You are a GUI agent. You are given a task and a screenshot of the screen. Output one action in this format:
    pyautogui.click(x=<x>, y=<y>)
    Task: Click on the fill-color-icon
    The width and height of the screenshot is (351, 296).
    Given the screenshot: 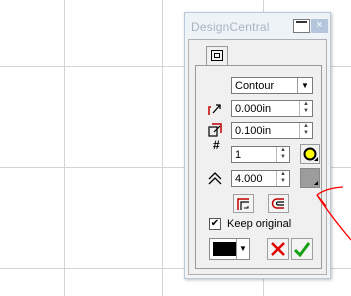 What is the action you would take?
    pyautogui.click(x=316, y=183)
    